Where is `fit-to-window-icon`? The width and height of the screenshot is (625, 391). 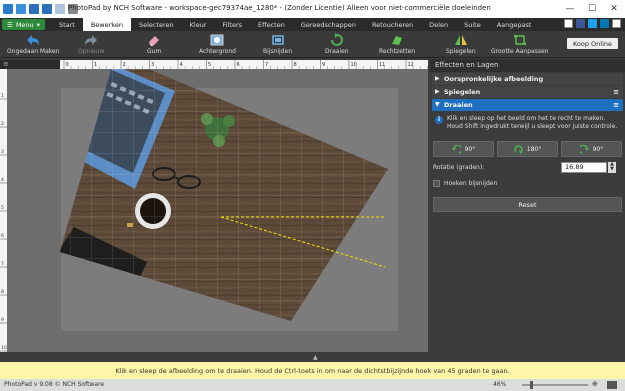 fit-to-window-icon is located at coordinates (612, 385).